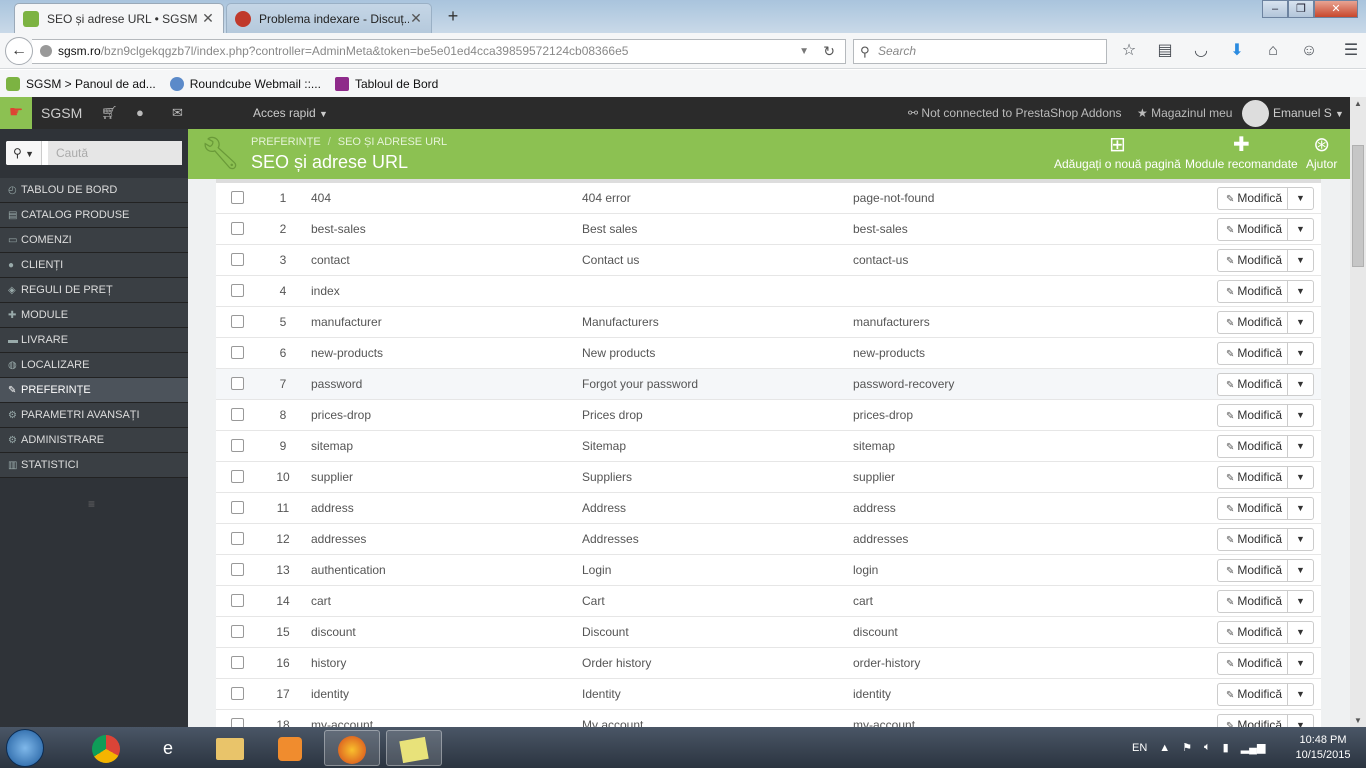 The width and height of the screenshot is (1366, 768). What do you see at coordinates (453, 17) in the screenshot?
I see `new-tab-button: +` at bounding box center [453, 17].